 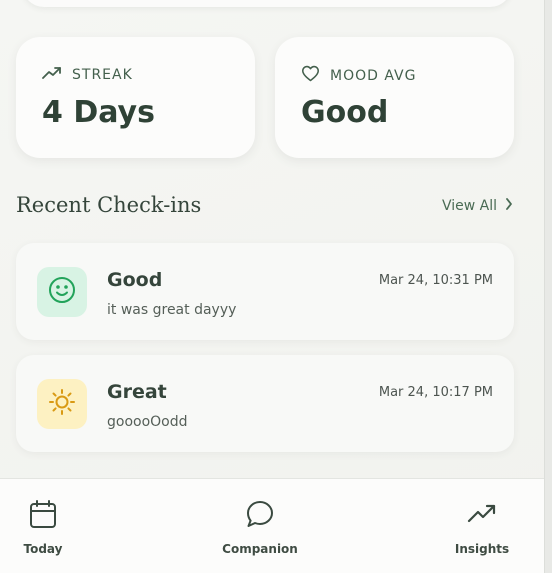 I want to click on sun-icon, so click(x=62, y=404).